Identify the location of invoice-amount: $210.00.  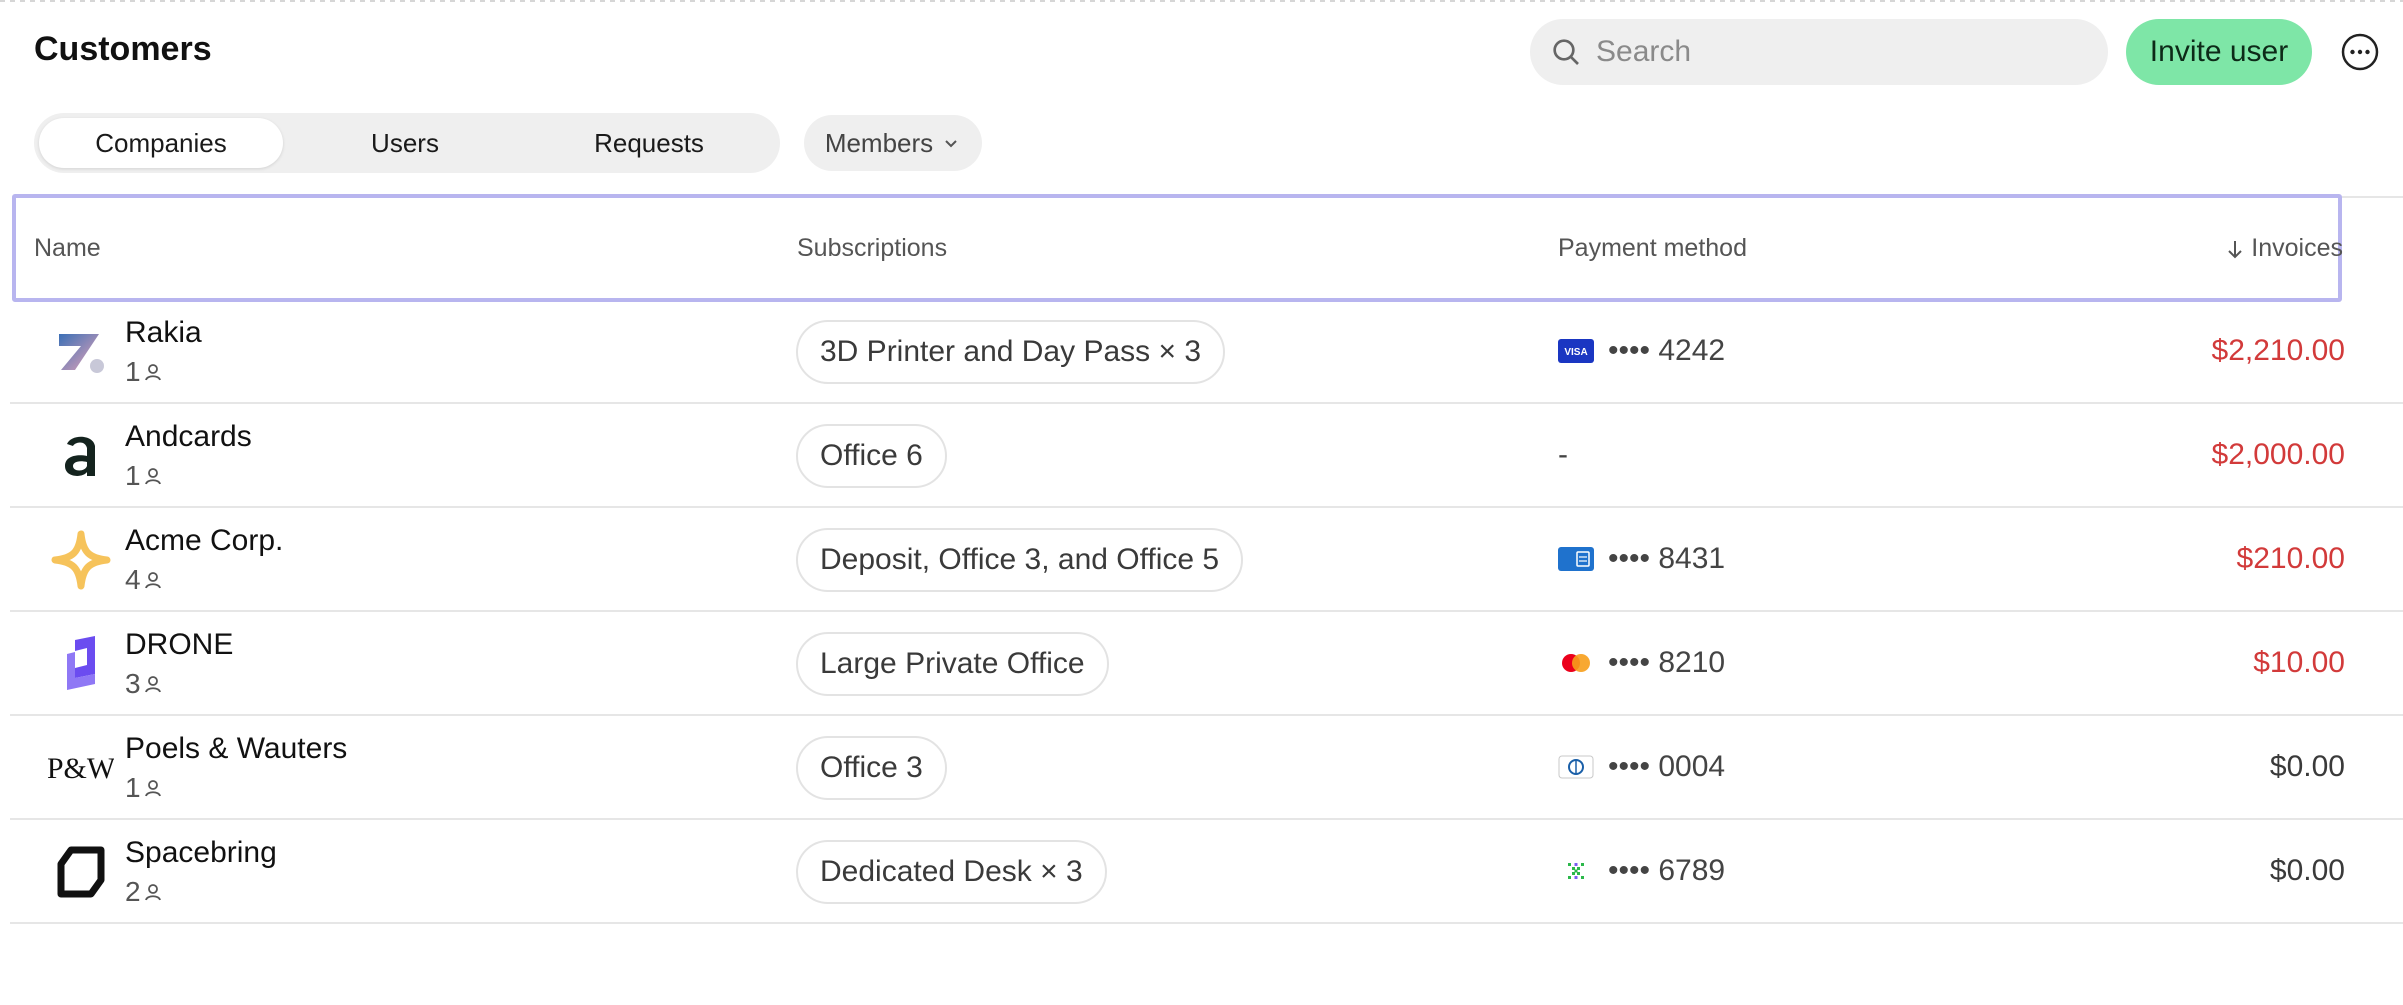
(2290, 558).